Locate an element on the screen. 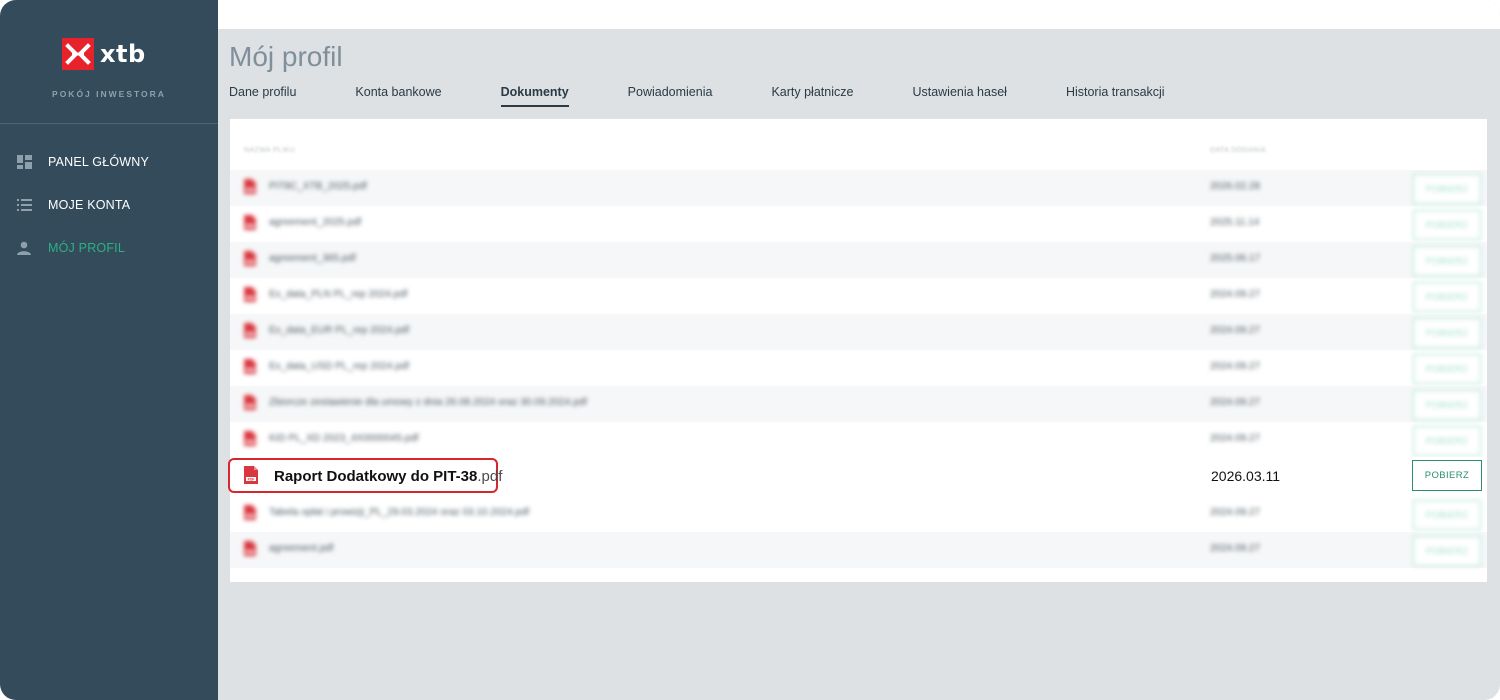 This screenshot has height=700, width=1500. tab-karty-platnicze: Karty płatnicze is located at coordinates (812, 96).